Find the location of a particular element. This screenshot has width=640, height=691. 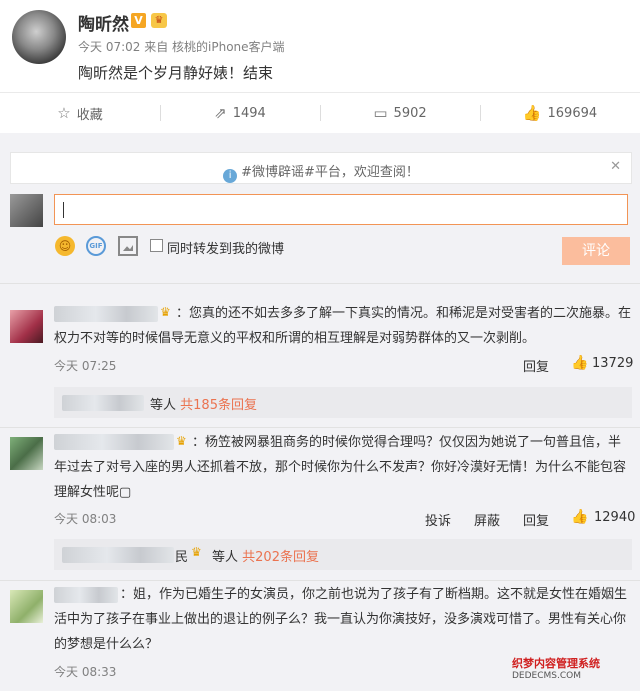

image-icon is located at coordinates (128, 246).